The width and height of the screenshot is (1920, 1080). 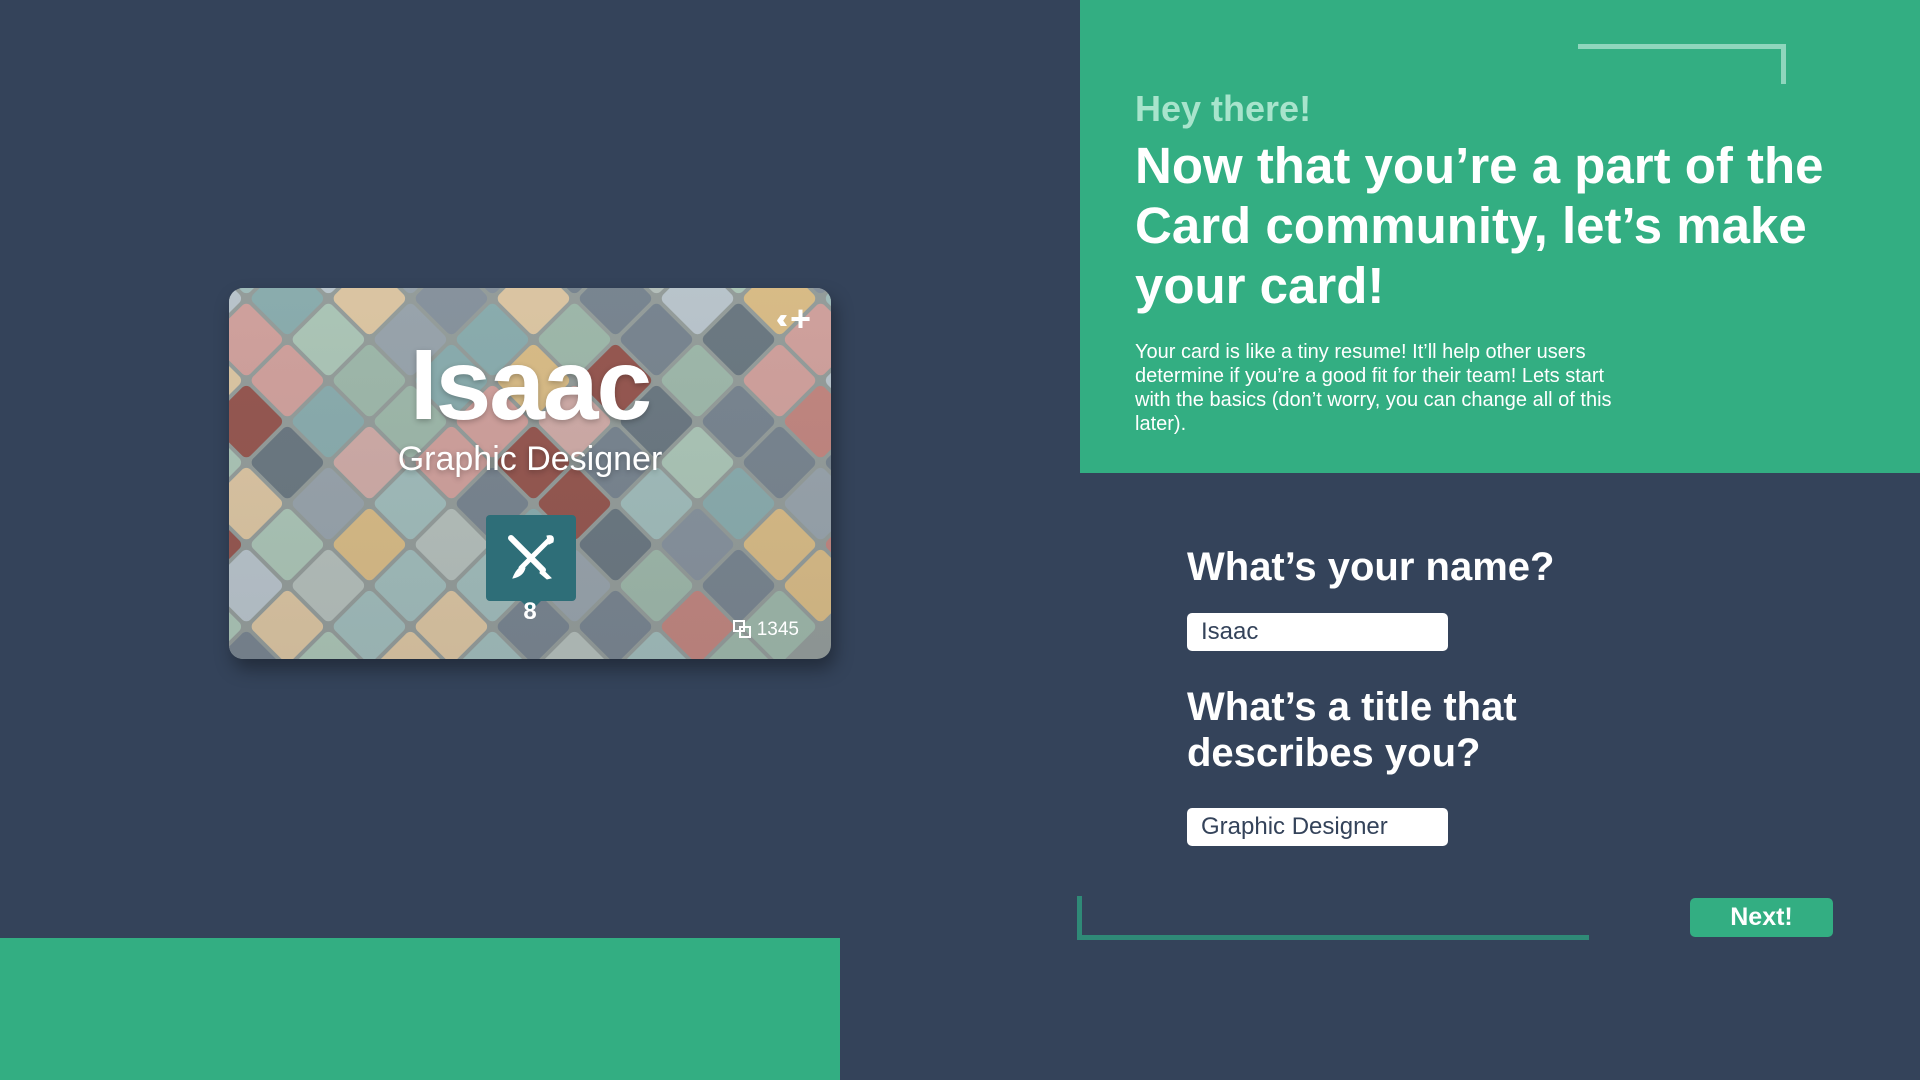 I want to click on views-count: 1345, so click(x=777, y=629).